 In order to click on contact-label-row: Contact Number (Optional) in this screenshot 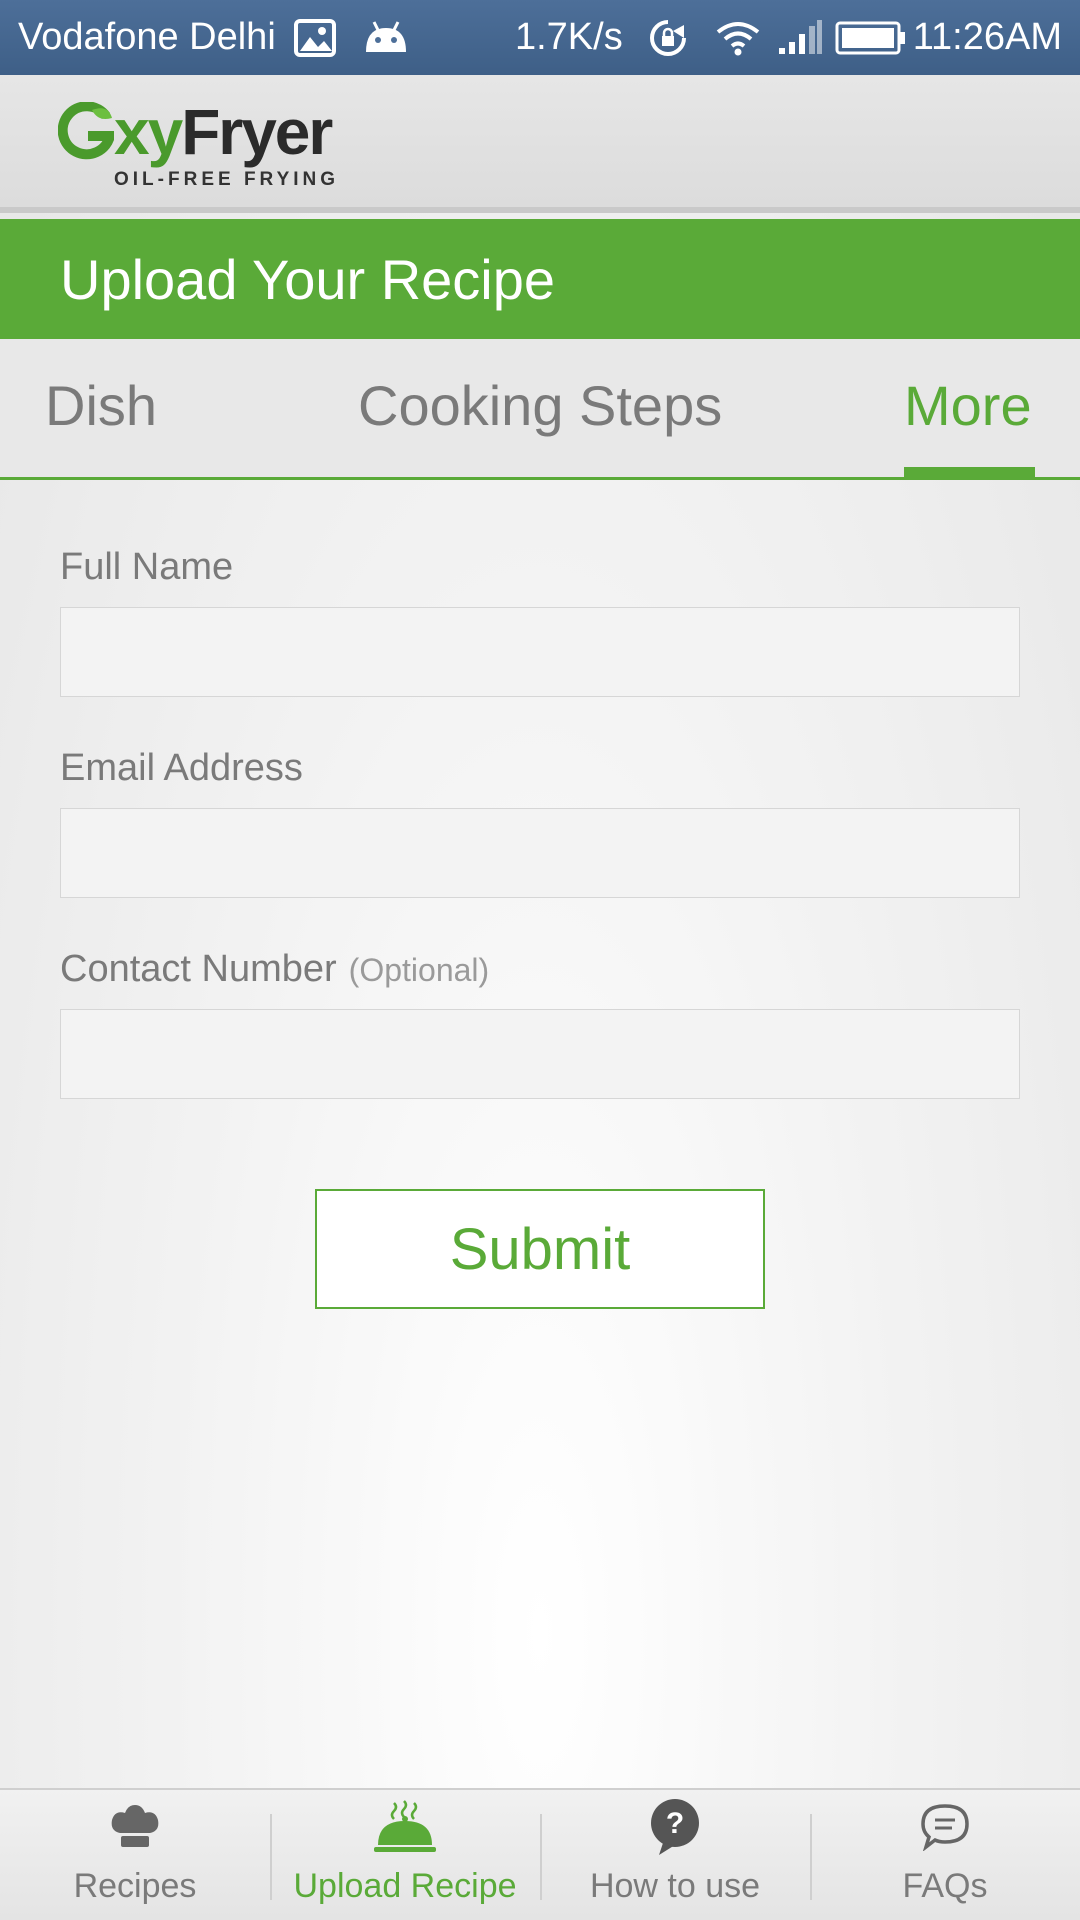, I will do `click(274, 969)`.